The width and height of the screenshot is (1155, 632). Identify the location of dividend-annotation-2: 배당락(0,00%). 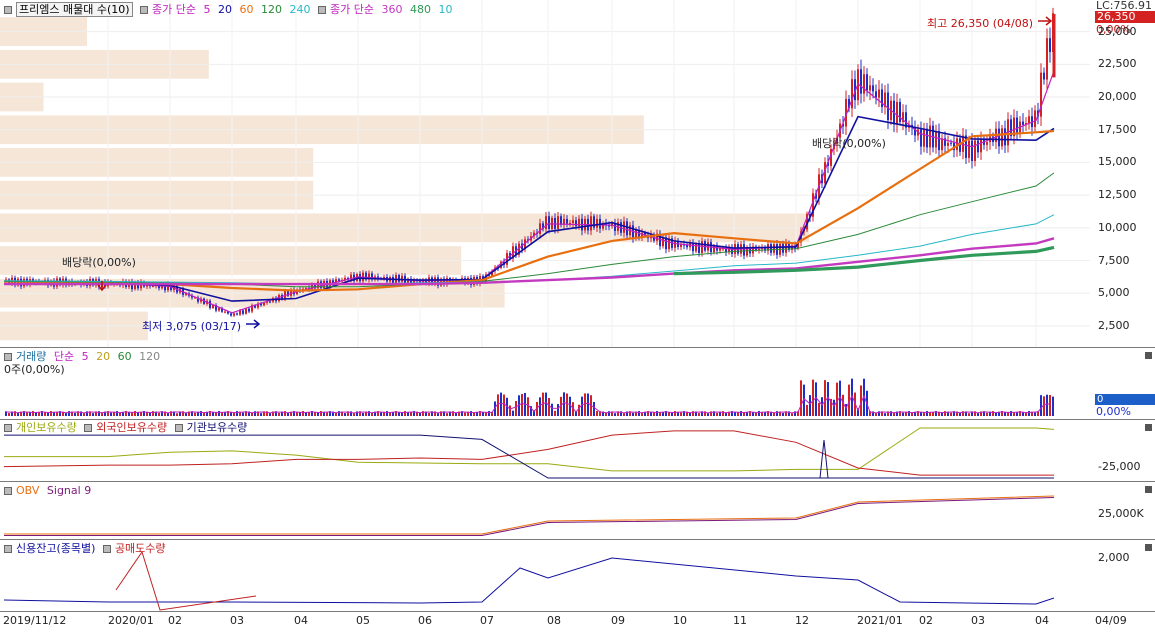
(849, 143).